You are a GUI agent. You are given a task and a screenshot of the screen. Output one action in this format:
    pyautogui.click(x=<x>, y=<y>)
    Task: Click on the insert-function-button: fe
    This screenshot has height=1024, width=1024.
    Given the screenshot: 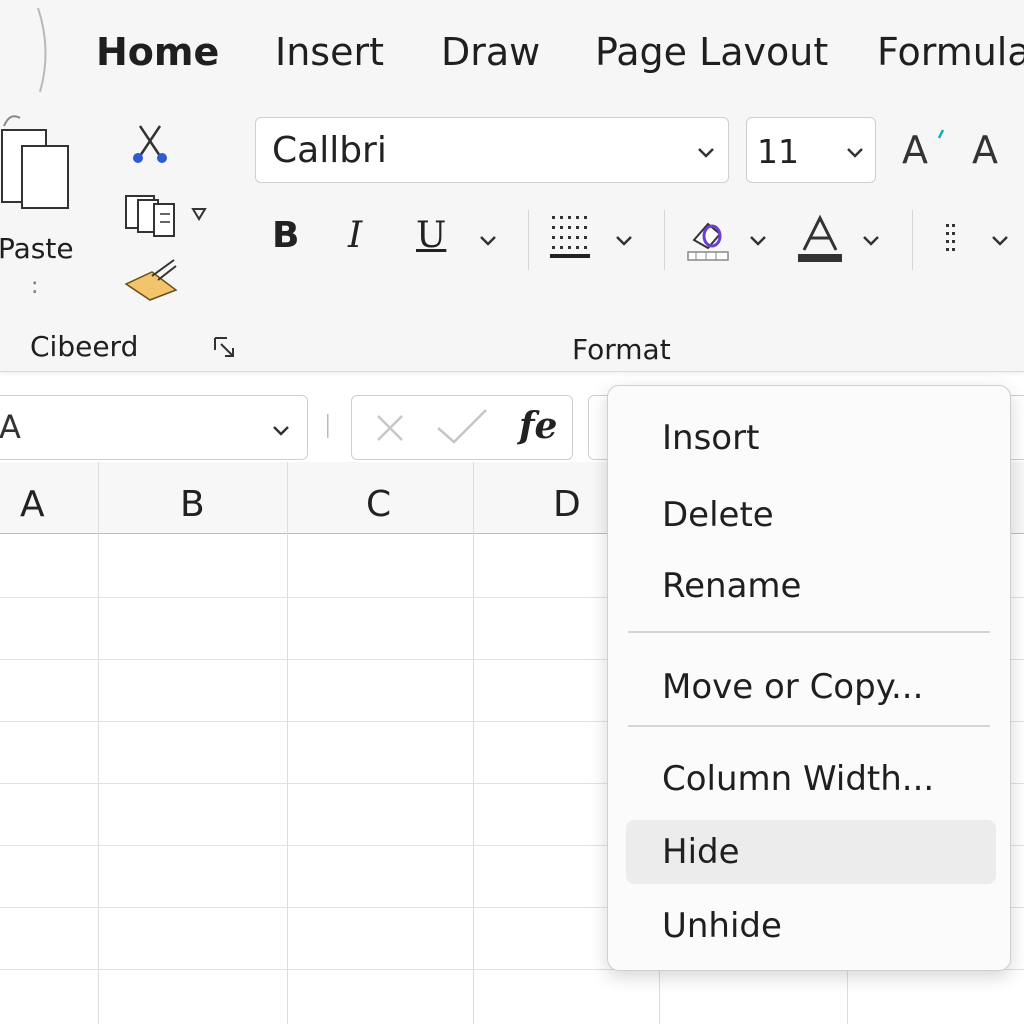 What is the action you would take?
    pyautogui.click(x=538, y=426)
    